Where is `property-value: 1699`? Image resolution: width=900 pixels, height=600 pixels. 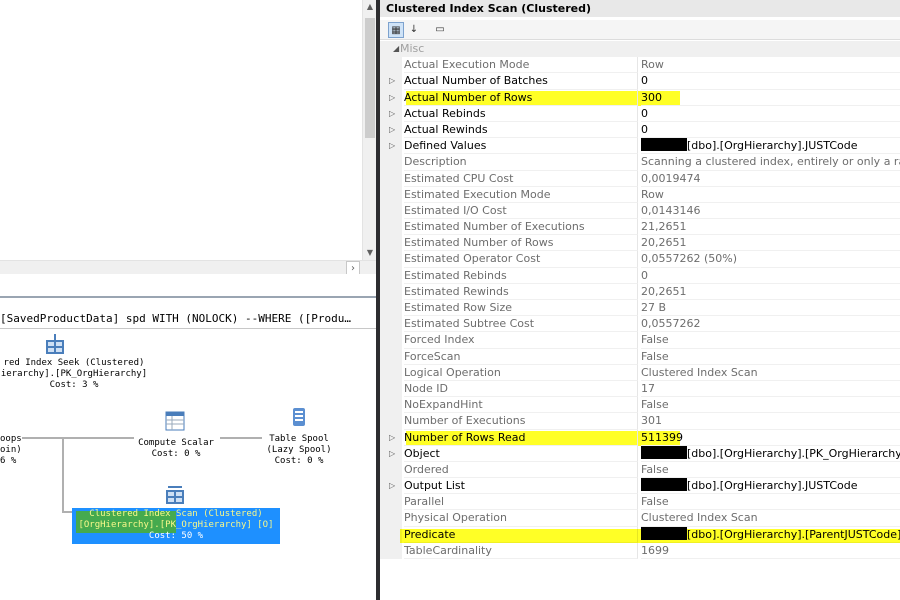 property-value: 1699 is located at coordinates (770, 551).